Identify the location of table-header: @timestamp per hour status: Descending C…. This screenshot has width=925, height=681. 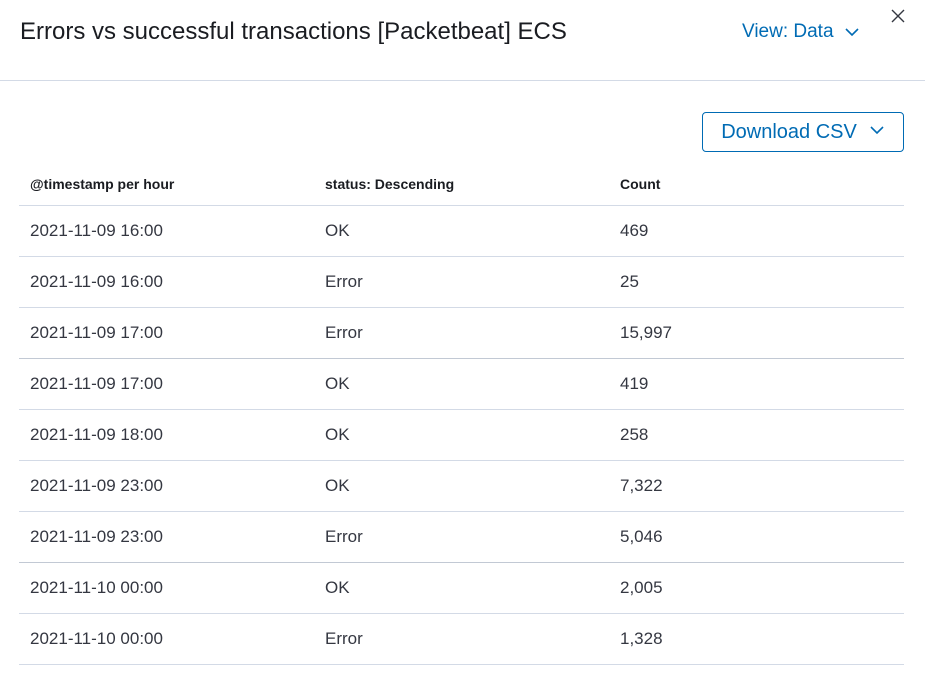
(461, 184).